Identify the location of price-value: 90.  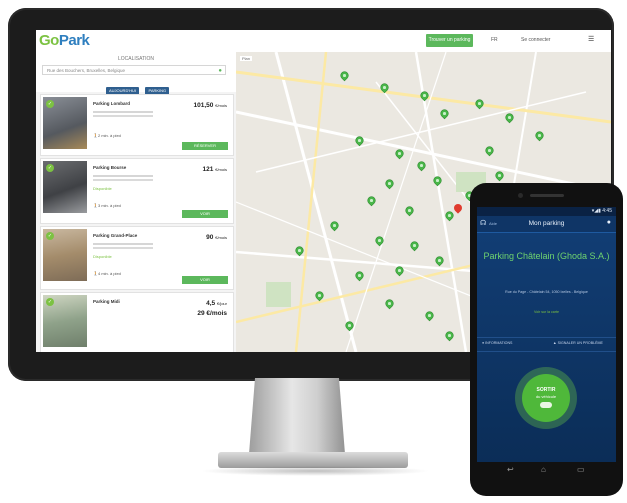
(210, 237).